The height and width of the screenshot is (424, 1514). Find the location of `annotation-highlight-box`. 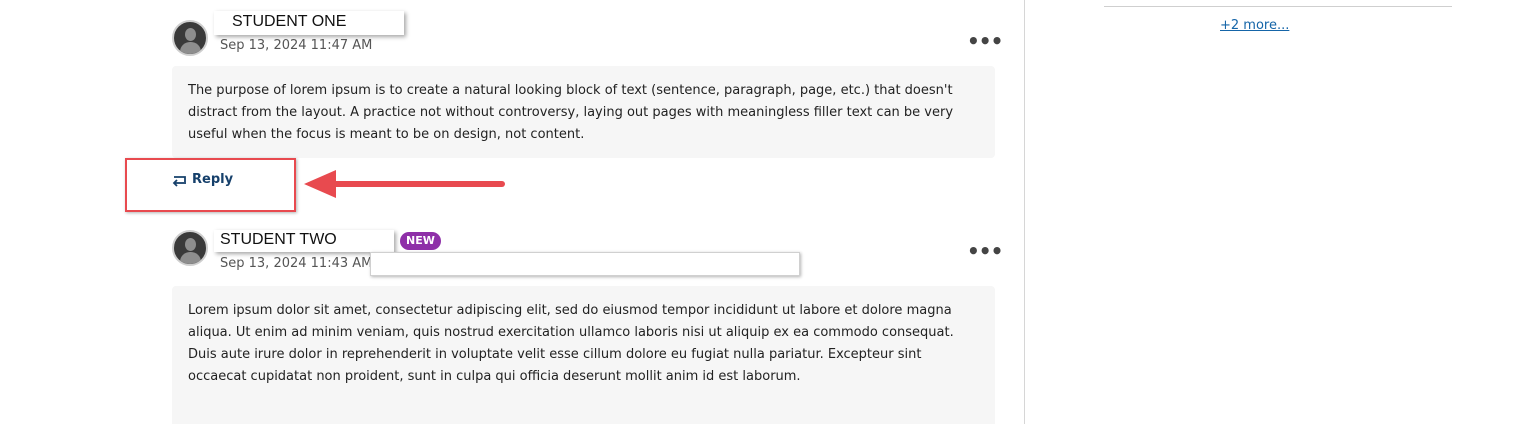

annotation-highlight-box is located at coordinates (210, 185).